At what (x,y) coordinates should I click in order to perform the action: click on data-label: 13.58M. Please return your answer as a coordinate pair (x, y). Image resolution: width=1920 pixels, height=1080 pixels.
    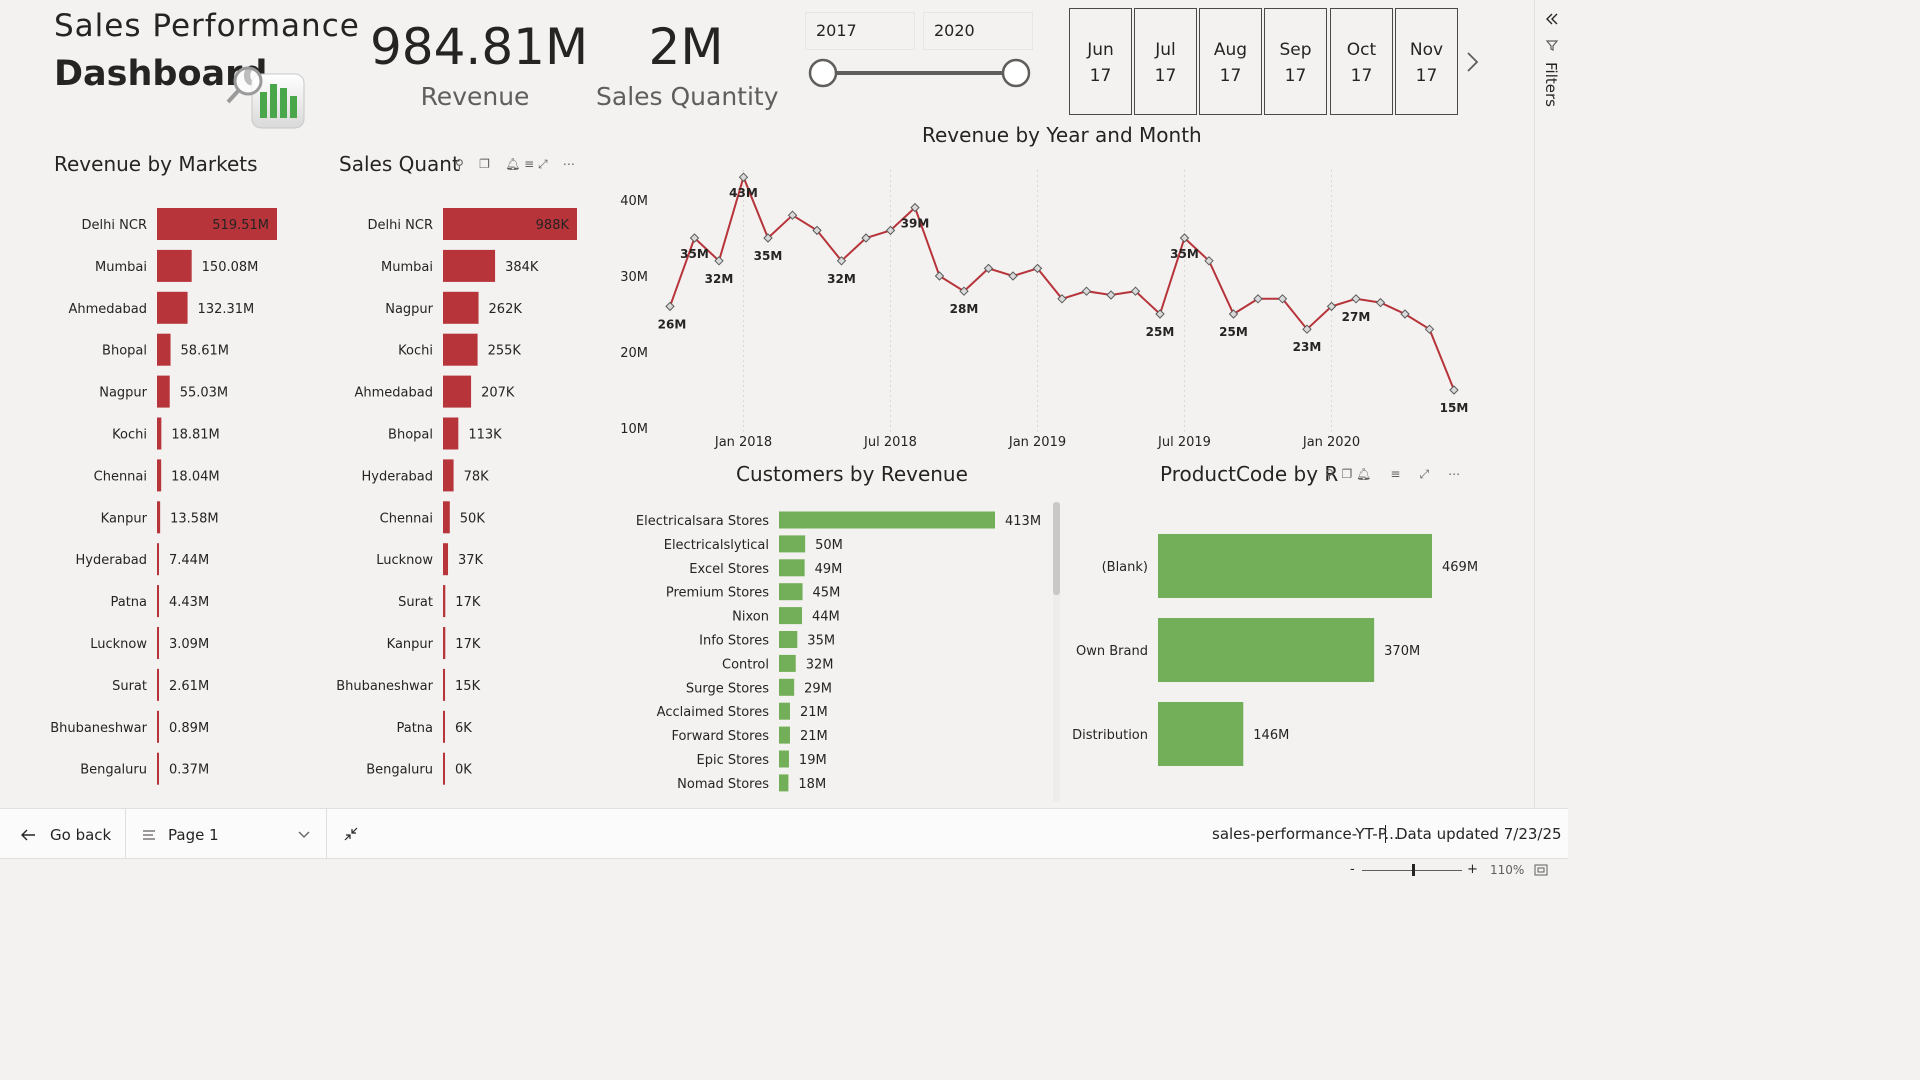
    Looking at the image, I should click on (194, 518).